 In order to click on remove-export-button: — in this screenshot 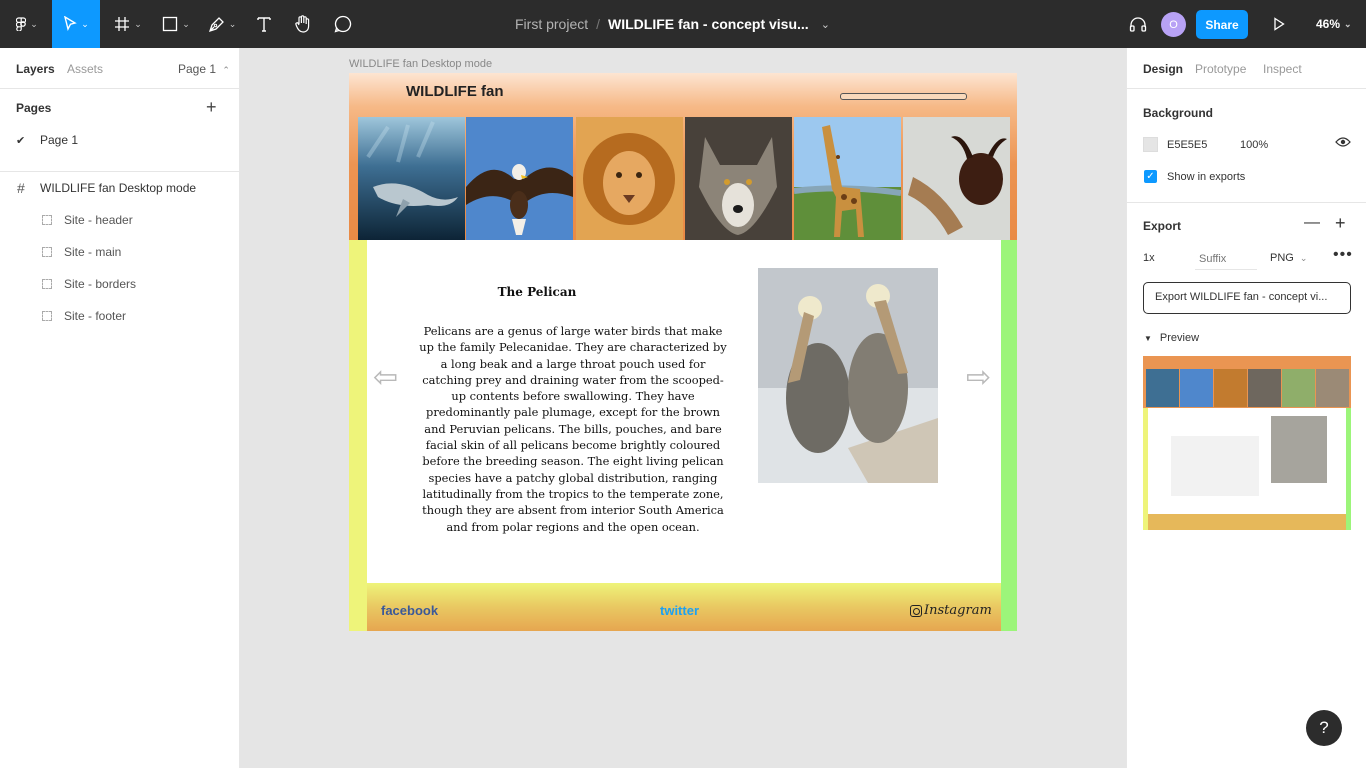, I will do `click(1312, 223)`.